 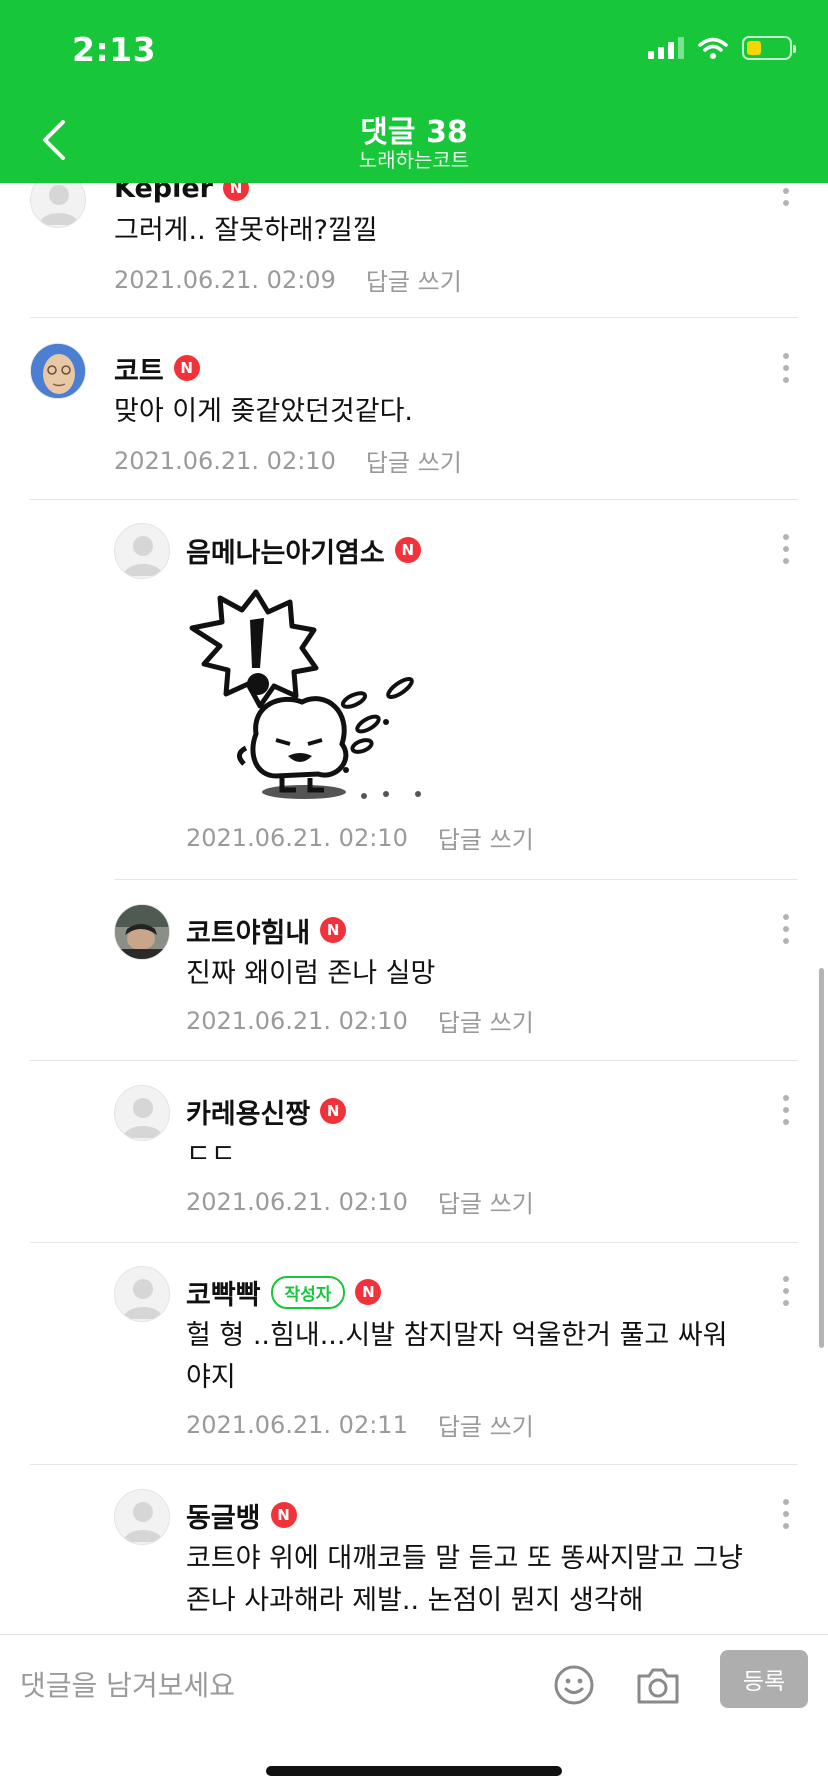 I want to click on submit-button: 등록, so click(x=764, y=1679).